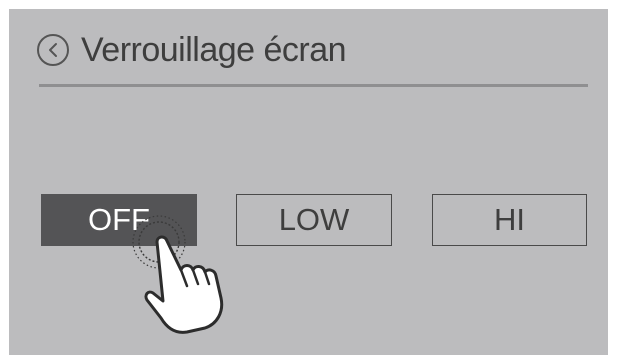 This screenshot has width=619, height=364. What do you see at coordinates (314, 220) in the screenshot?
I see `low-button: LOW` at bounding box center [314, 220].